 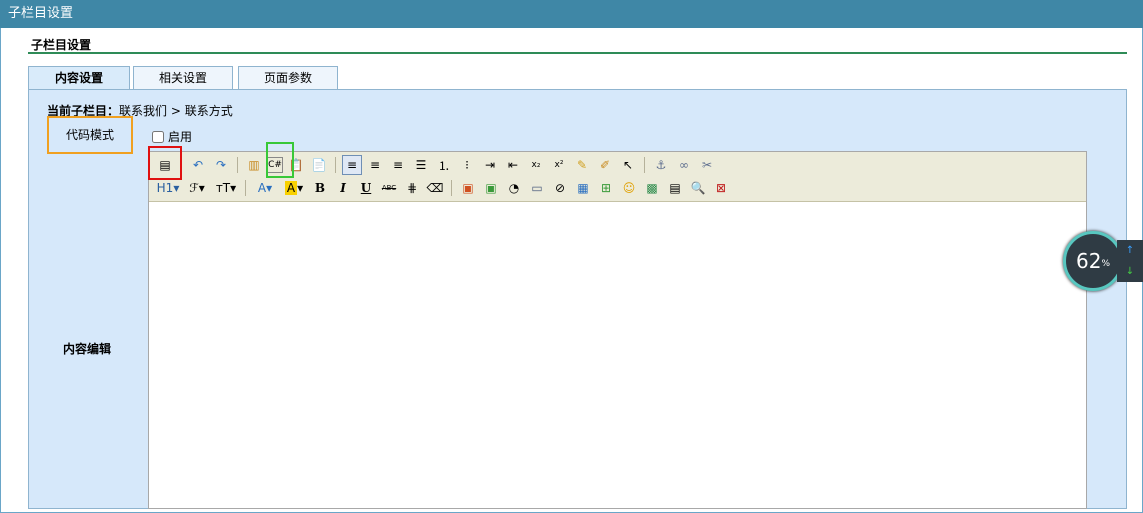 What do you see at coordinates (343, 188) in the screenshot?
I see `italic-button: I` at bounding box center [343, 188].